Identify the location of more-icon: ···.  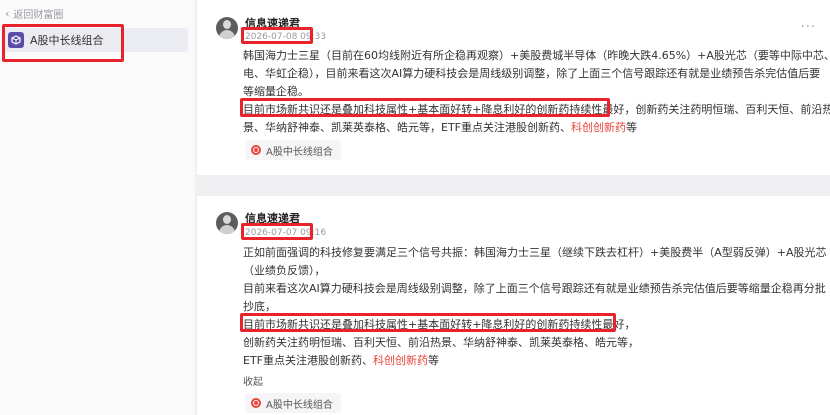
(808, 27).